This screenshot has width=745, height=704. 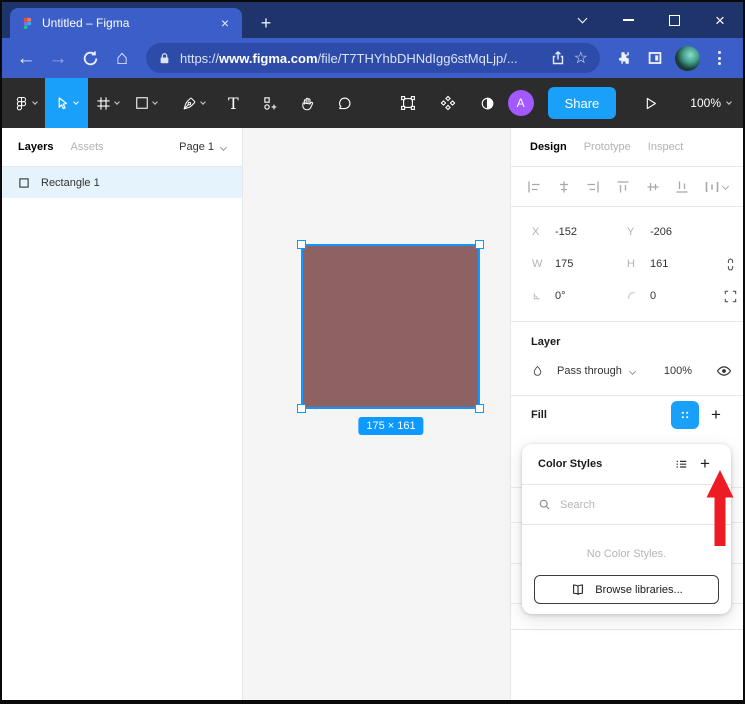 What do you see at coordinates (25, 103) in the screenshot?
I see `figma-main-menu-button` at bounding box center [25, 103].